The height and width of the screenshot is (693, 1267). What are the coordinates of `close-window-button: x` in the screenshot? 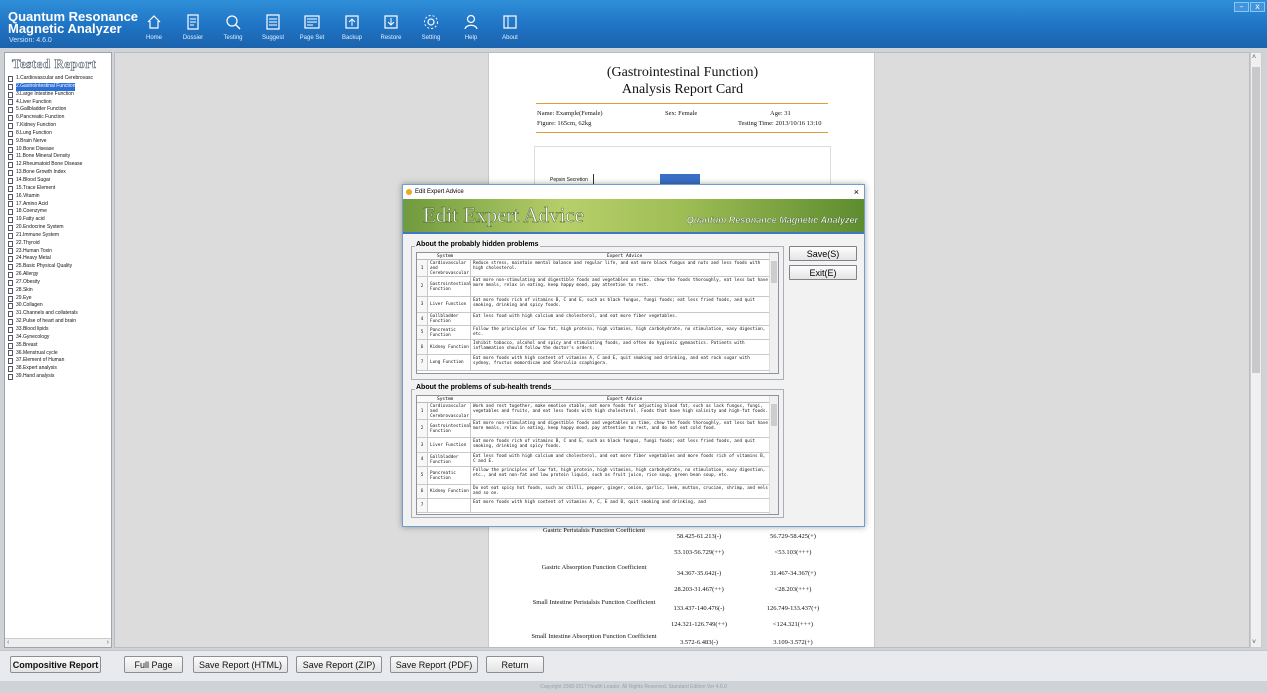 It's located at (1257, 7).